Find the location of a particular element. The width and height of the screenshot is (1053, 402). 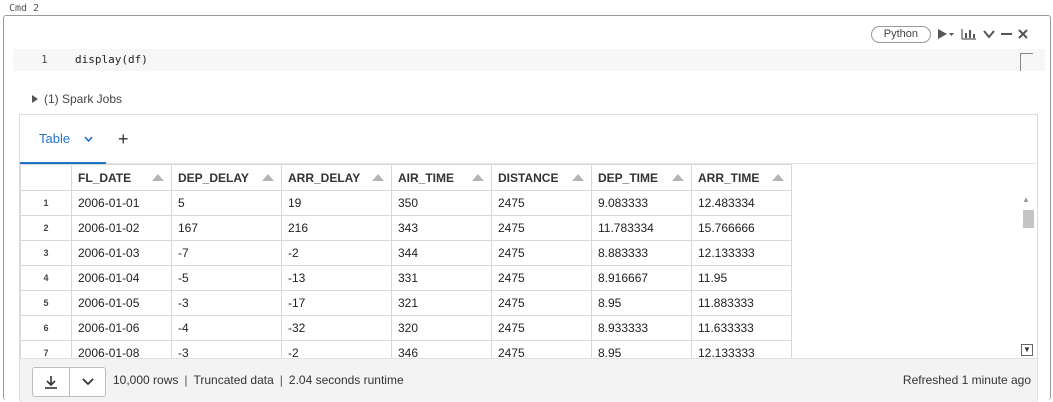

table-cell: 350 is located at coordinates (441, 203).